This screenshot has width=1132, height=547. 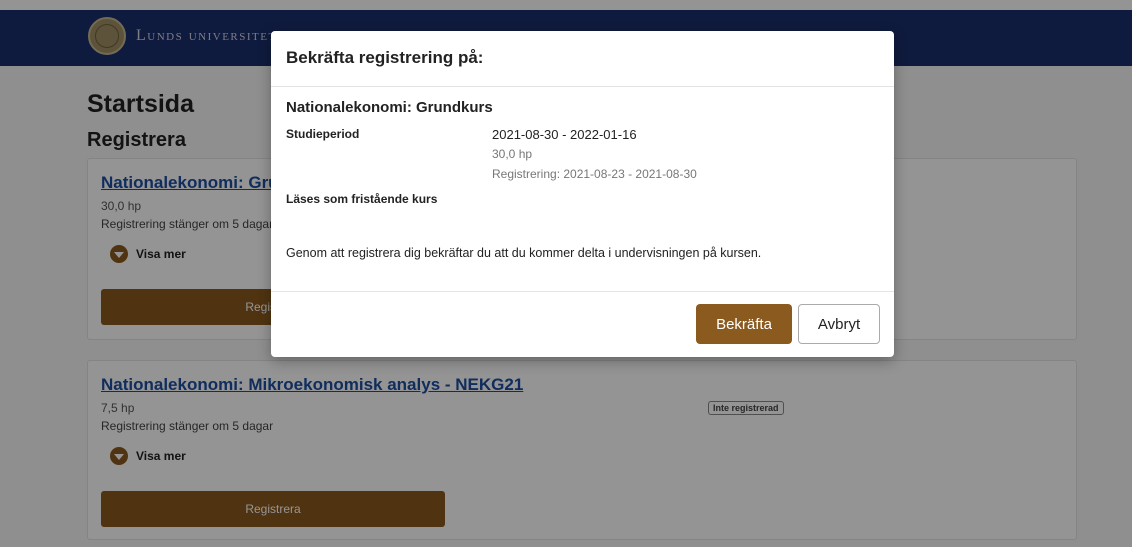 I want to click on study-period-value: 2021-08-30 - 2022-01-16, so click(x=564, y=134).